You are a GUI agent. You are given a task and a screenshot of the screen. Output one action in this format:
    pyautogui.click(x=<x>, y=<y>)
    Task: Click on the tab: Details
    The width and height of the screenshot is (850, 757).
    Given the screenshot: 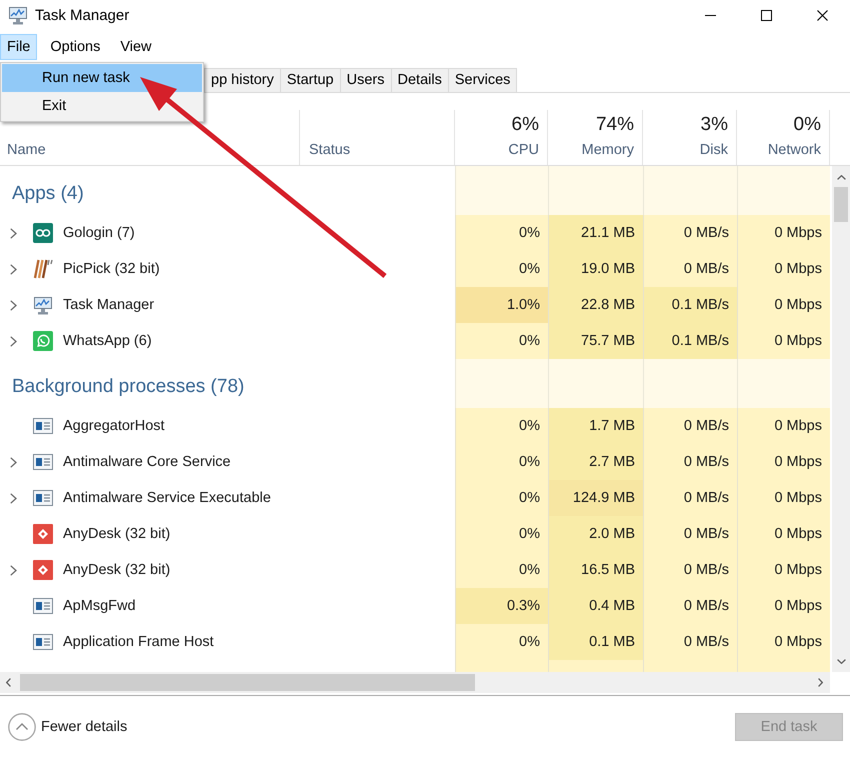 What is the action you would take?
    pyautogui.click(x=419, y=80)
    